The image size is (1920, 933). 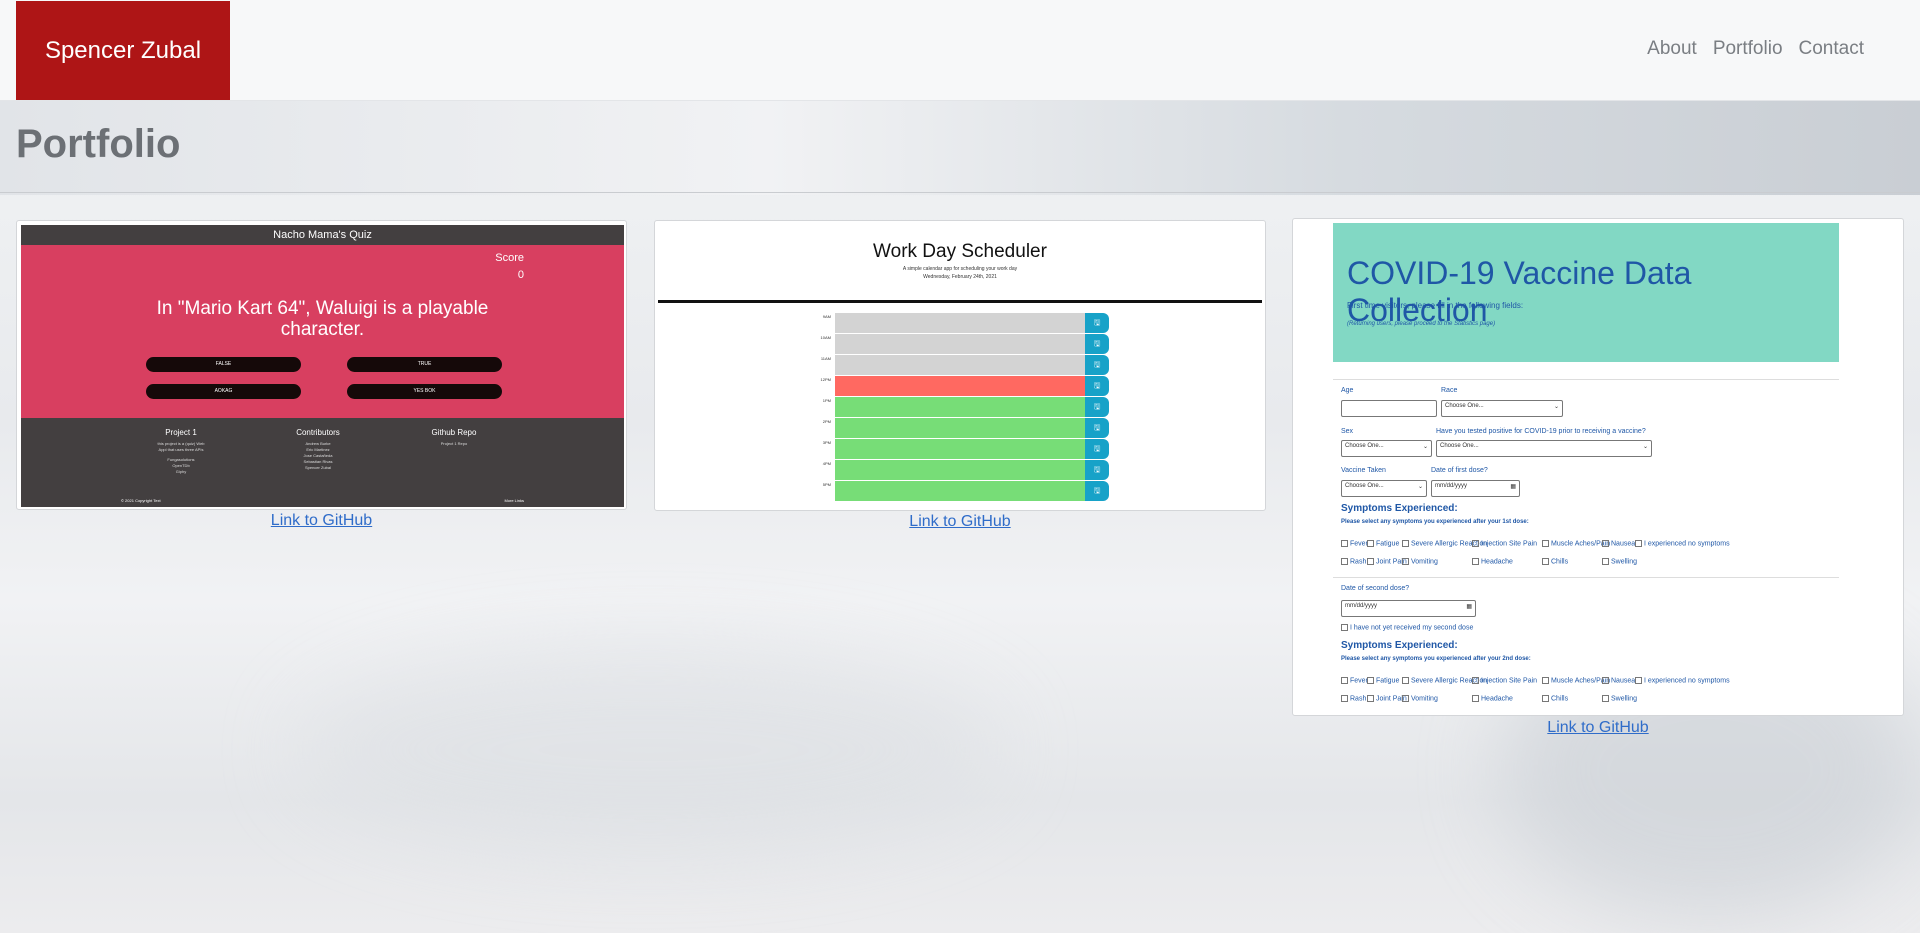 What do you see at coordinates (1544, 448) in the screenshot?
I see `tested-select: Choose One... ⌄` at bounding box center [1544, 448].